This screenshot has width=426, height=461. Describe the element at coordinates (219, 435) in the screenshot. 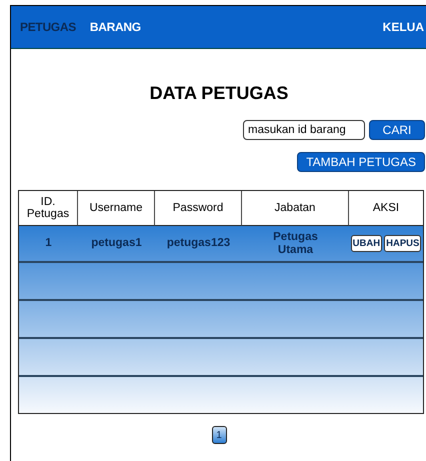

I see `page-button: 1` at that location.